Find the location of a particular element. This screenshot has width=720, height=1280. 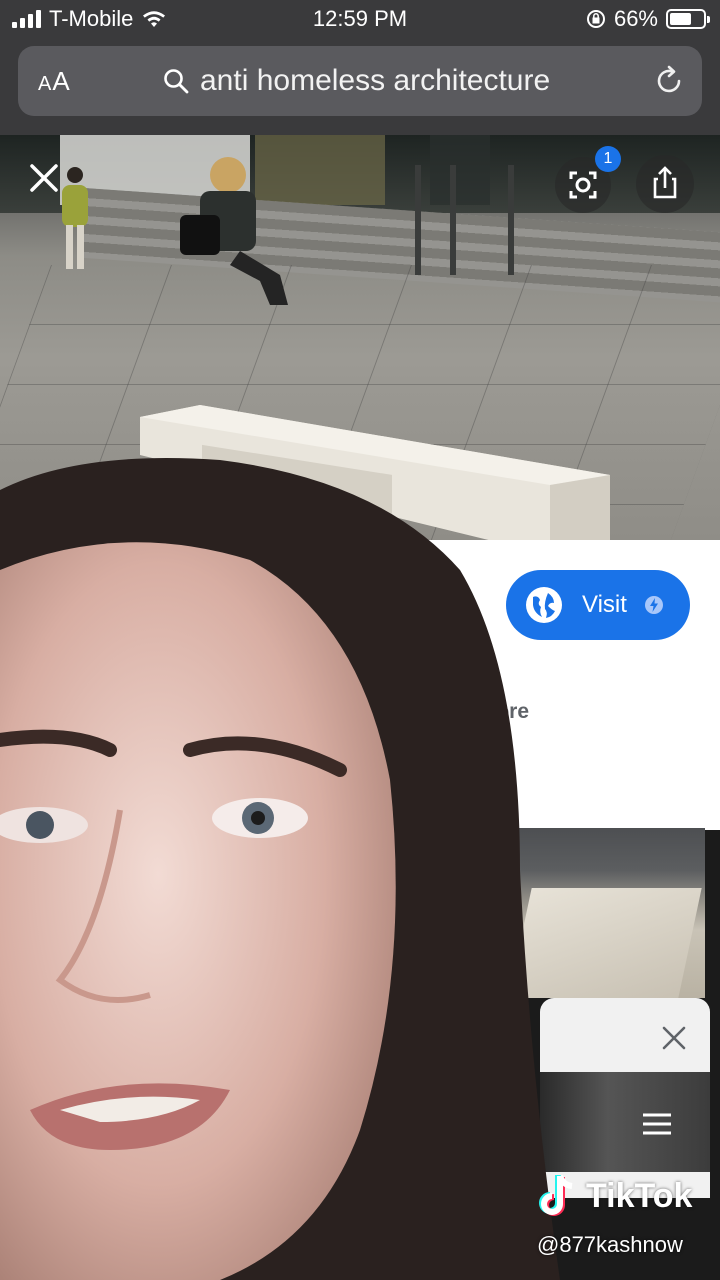

status-bar: T-Mobile 12:59 PM 66% is located at coordinates (360, 20).